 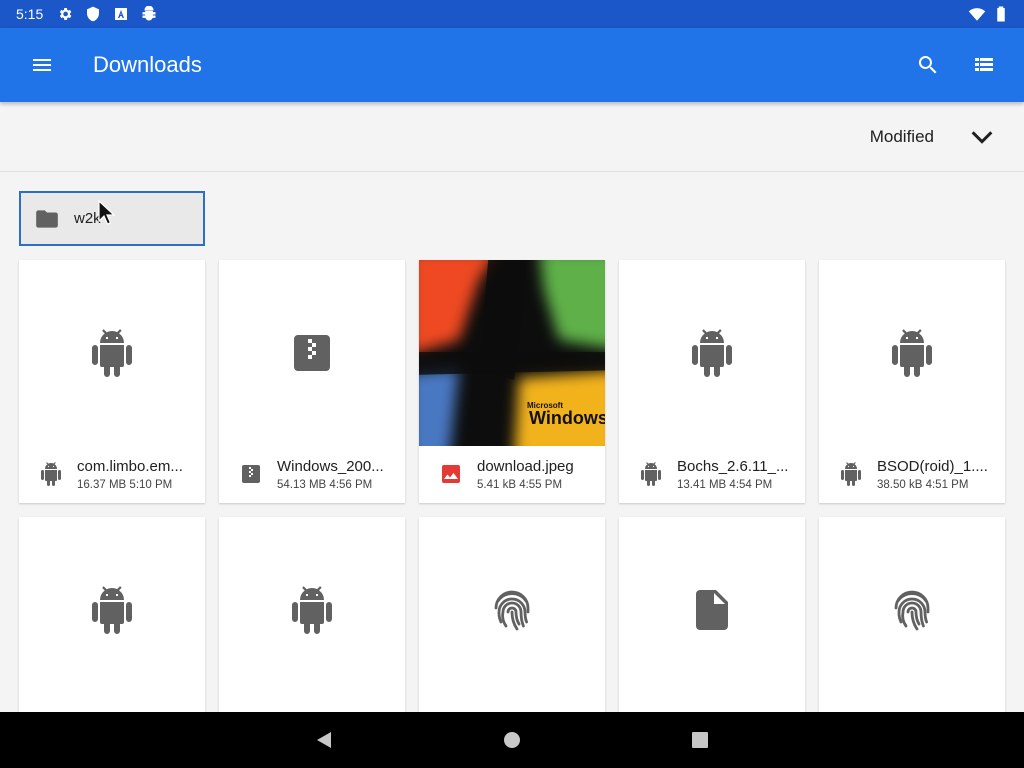 I want to click on menu-button, so click(x=42, y=65).